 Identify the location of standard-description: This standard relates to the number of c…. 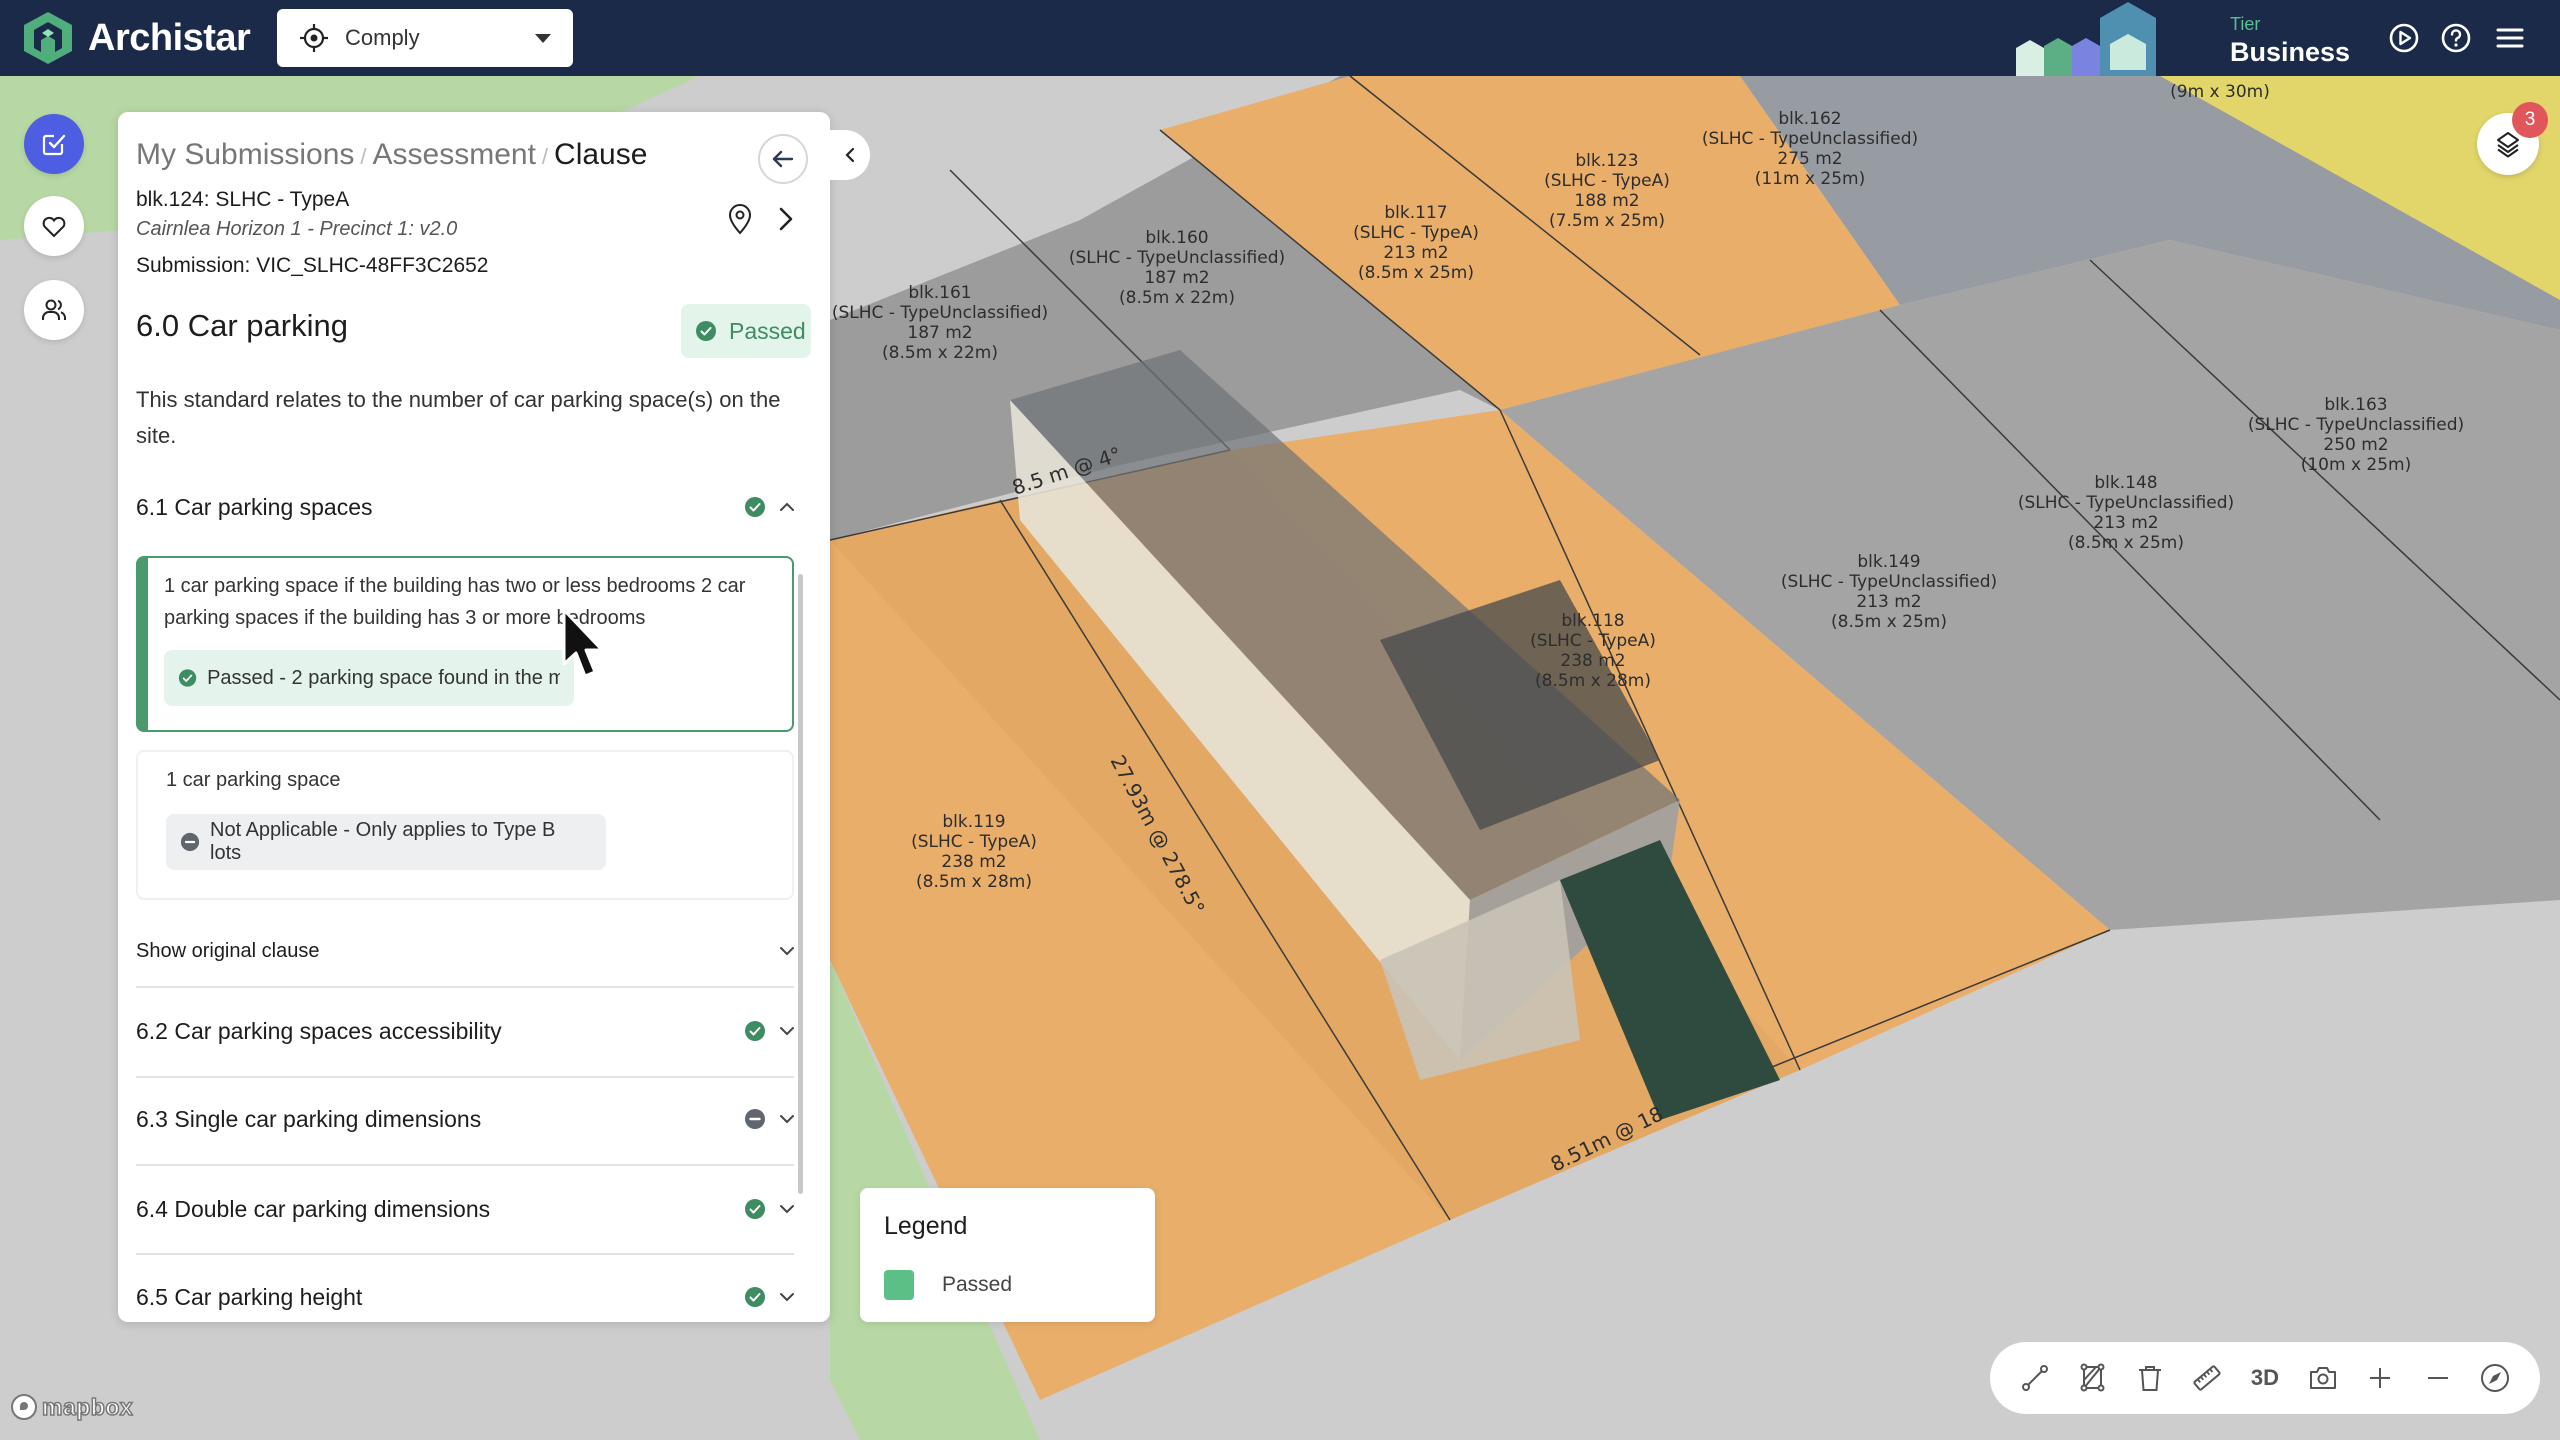
(458, 417).